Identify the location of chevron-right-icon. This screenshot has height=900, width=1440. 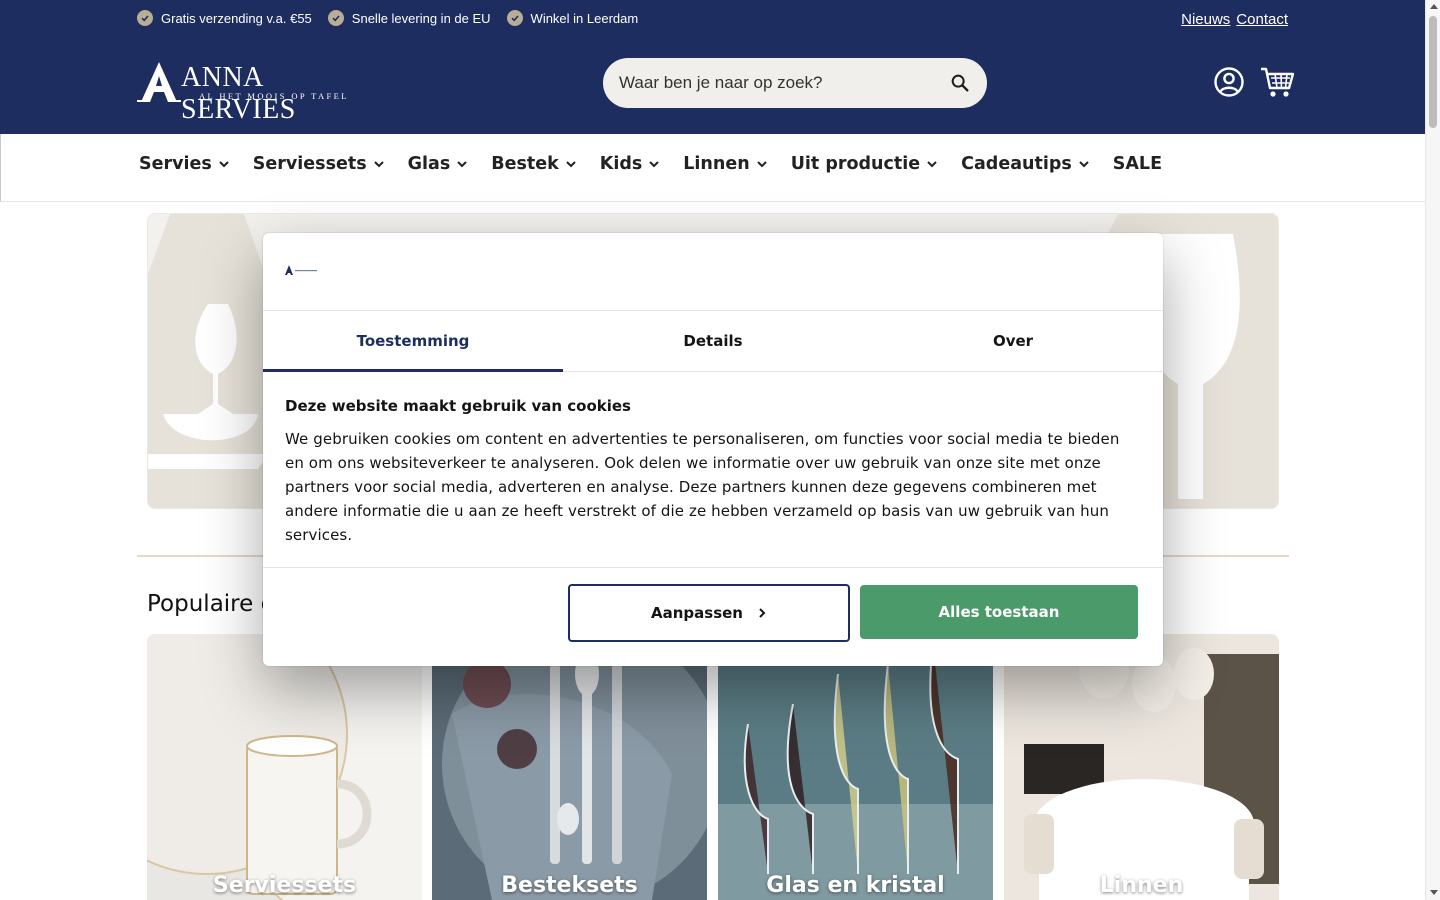
(762, 613).